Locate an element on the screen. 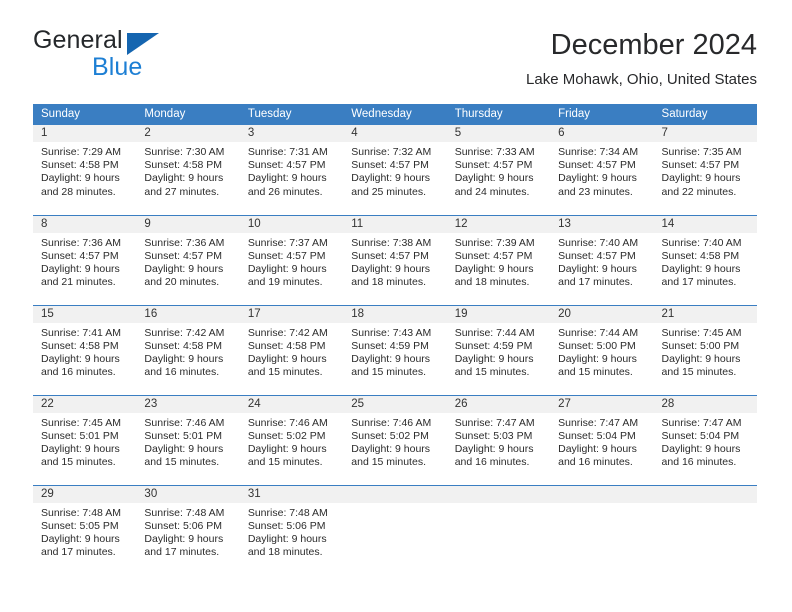 The image size is (792, 612). day-number: 31 is located at coordinates (291, 494).